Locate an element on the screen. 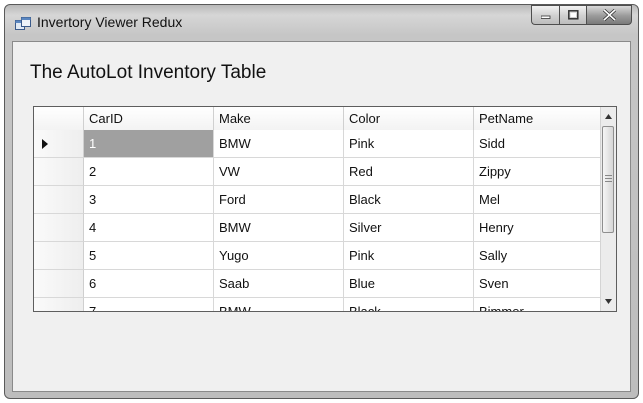  table-row: 4 BMW Silver Henry is located at coordinates (319, 228).